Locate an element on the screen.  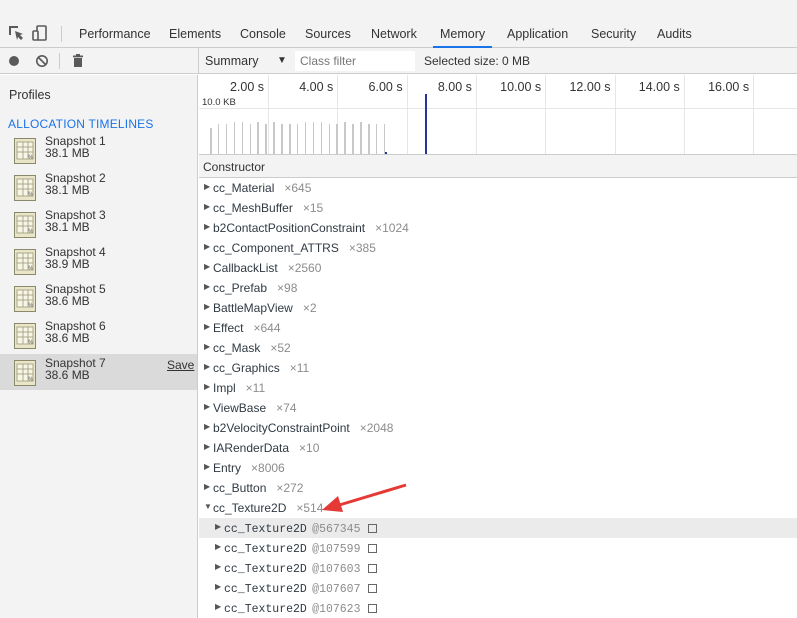
table-row: ▶ Effect ×644 is located at coordinates (498, 328).